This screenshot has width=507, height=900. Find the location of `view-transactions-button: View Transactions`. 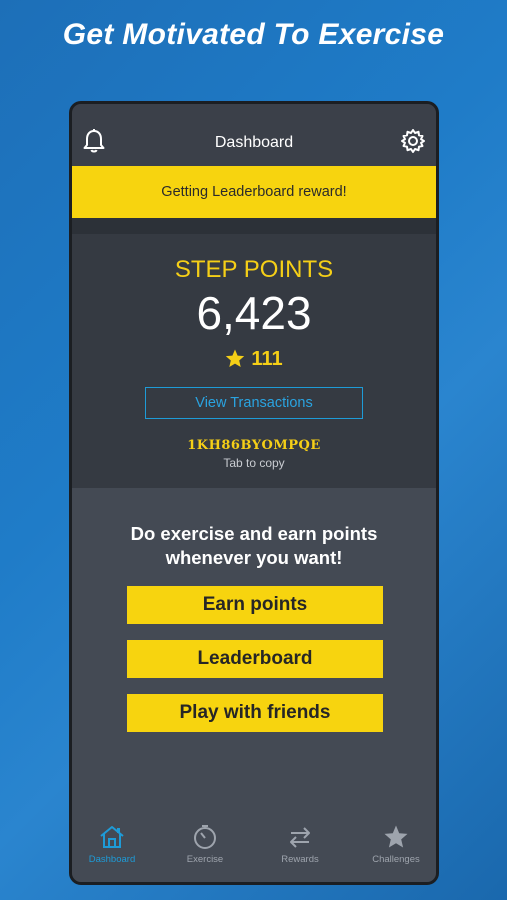

view-transactions-button: View Transactions is located at coordinates (254, 403).